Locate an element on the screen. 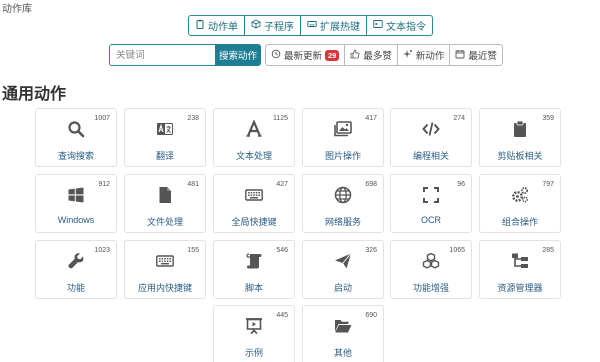  category-label: 图片操作 is located at coordinates (342, 156).